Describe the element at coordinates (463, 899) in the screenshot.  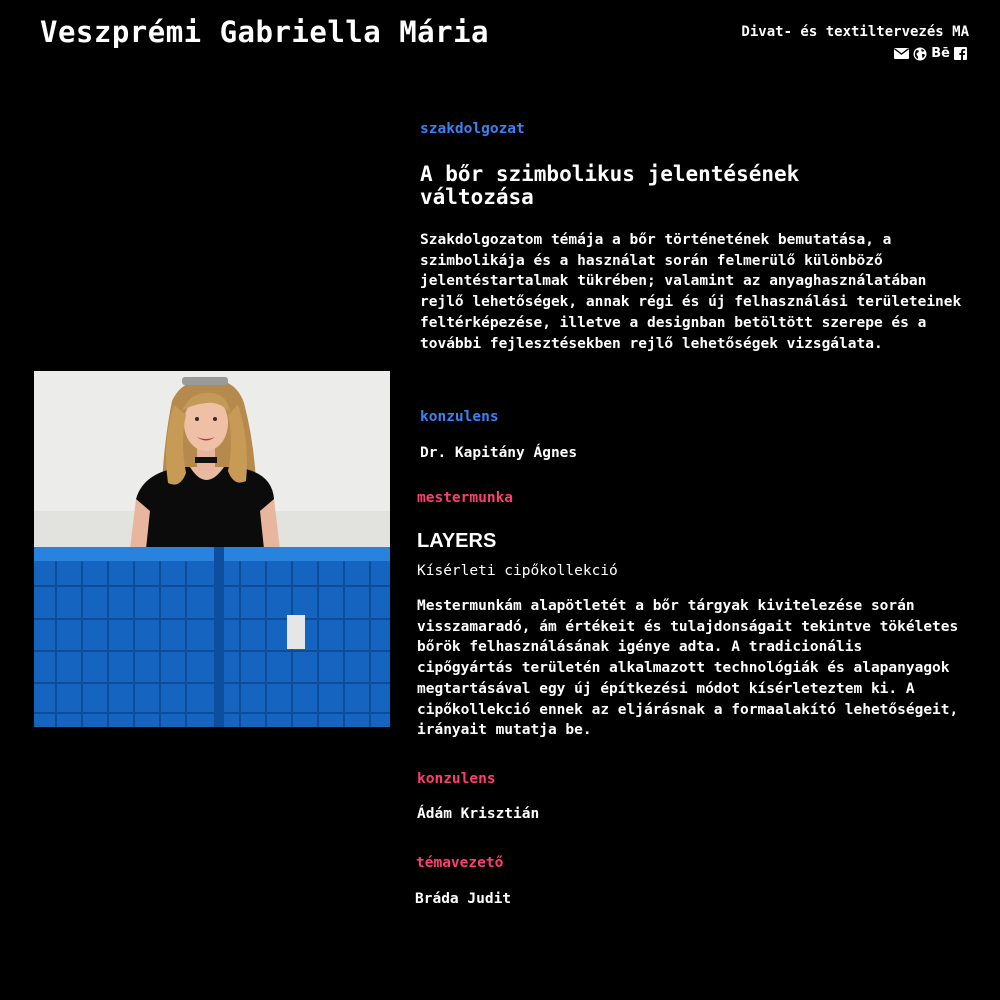
I see `masterwork-supervisor-name: Bráda Judit` at that location.